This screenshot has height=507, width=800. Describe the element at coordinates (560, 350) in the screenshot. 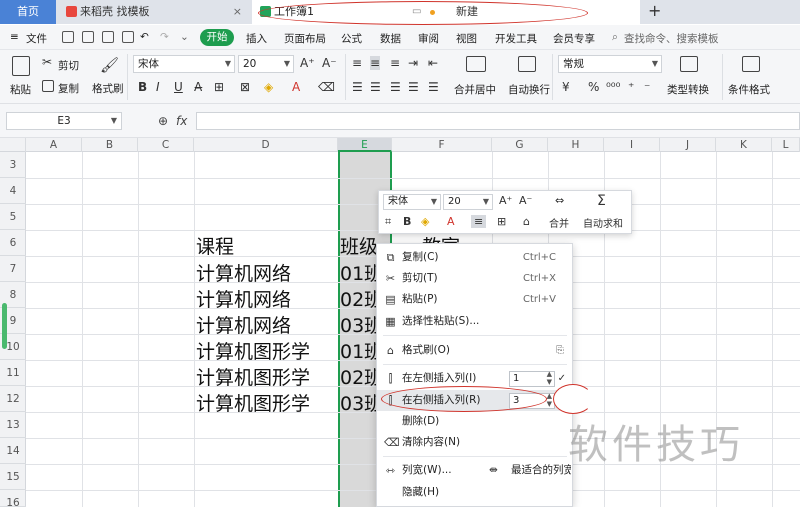

I see `brush-icon: ⎘` at that location.